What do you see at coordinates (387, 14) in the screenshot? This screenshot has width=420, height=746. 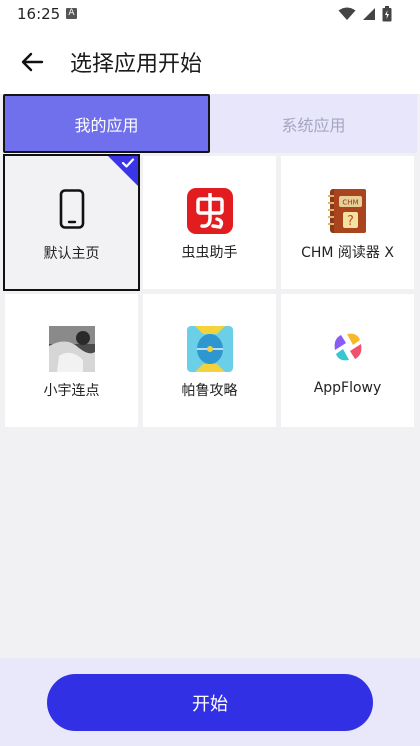 I see `battery-icon` at bounding box center [387, 14].